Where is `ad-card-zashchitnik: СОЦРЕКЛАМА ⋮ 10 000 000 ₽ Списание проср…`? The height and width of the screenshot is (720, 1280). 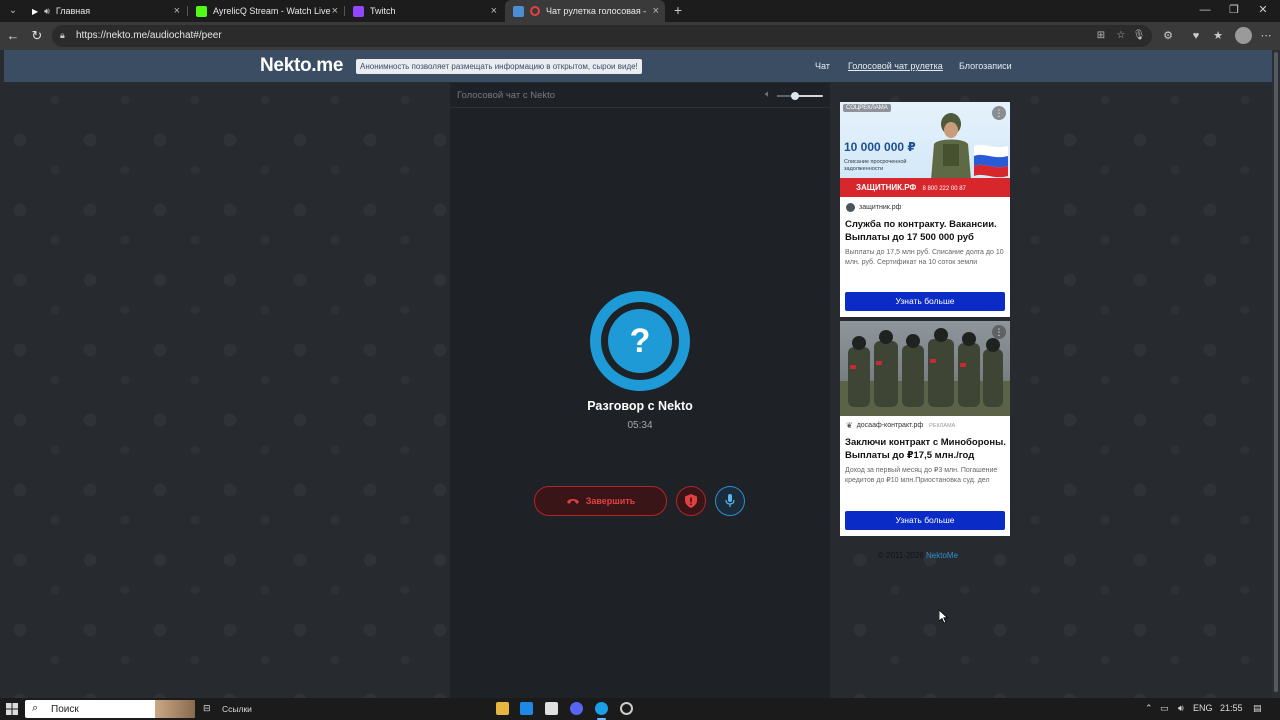
ad-card-zashchitnik: СОЦРЕКЛАМА ⋮ 10 000 000 ₽ Списание проср… is located at coordinates (925, 209).